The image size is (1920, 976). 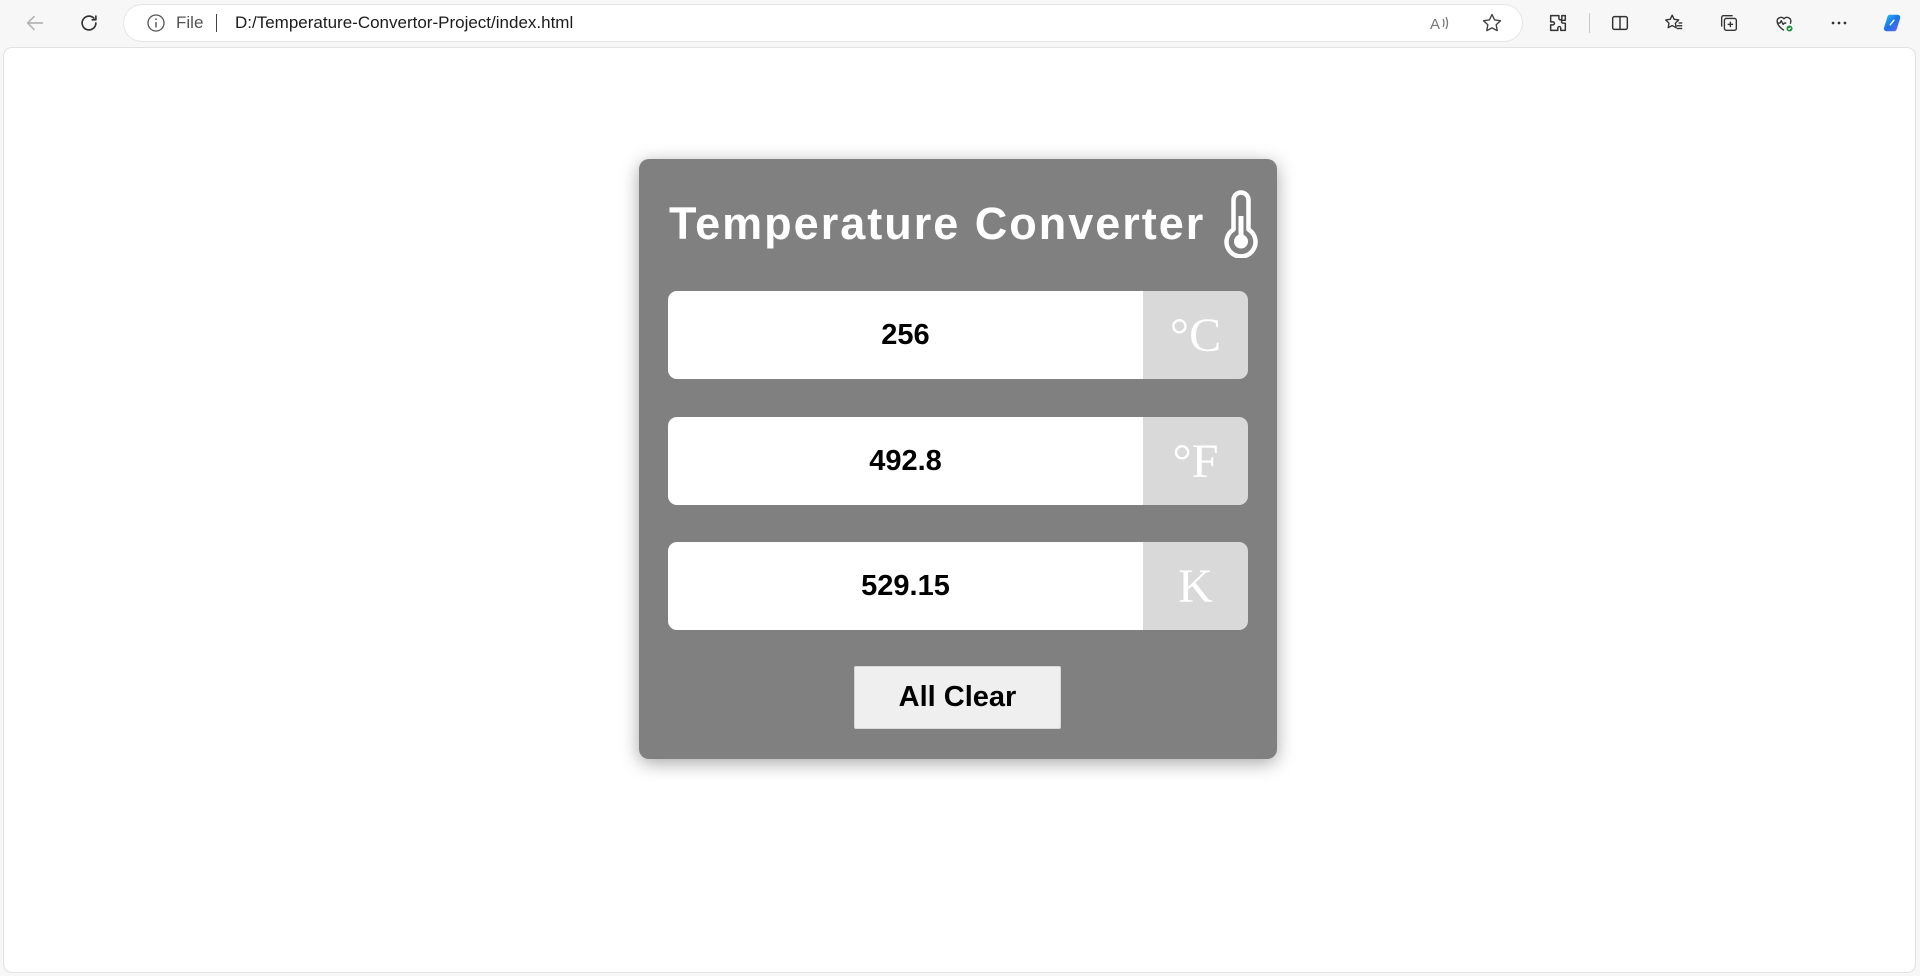 I want to click on fahrenheit-input, so click(x=905, y=461).